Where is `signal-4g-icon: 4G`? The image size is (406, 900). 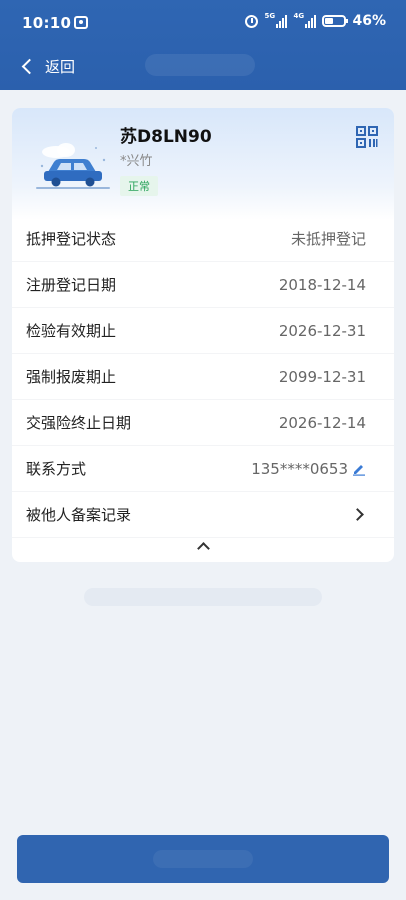
signal-4g-icon: 4G is located at coordinates (305, 19).